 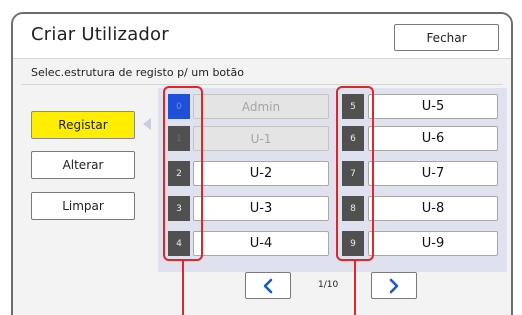 I want to click on close-button: Fechar, so click(x=446, y=37).